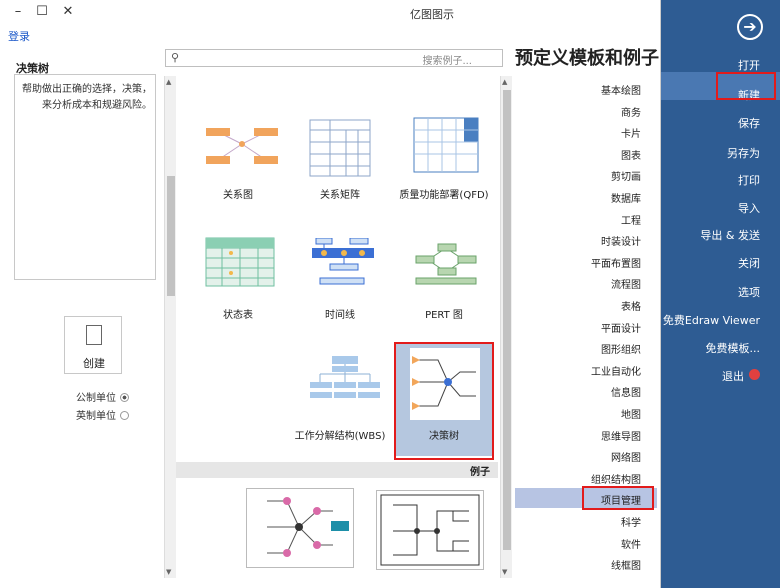  What do you see at coordinates (345, 382) in the screenshot?
I see `wbs-thumbnail` at bounding box center [345, 382].